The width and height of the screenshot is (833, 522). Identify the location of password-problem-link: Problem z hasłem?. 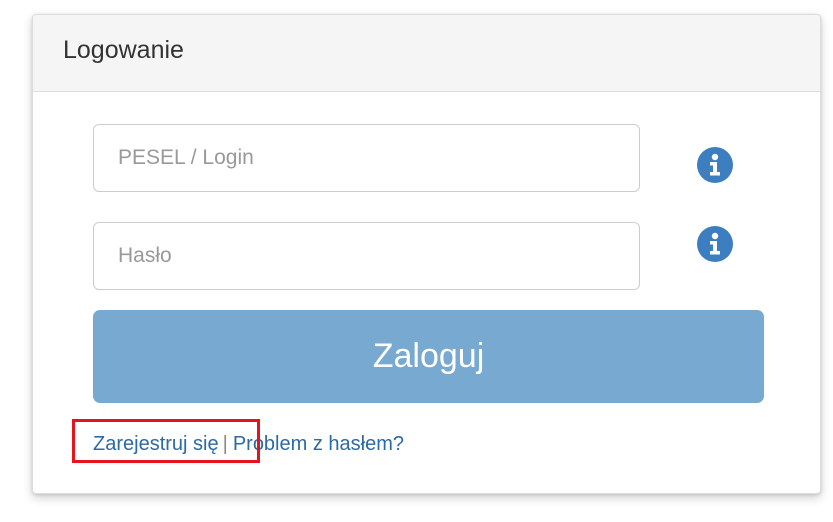
(318, 444).